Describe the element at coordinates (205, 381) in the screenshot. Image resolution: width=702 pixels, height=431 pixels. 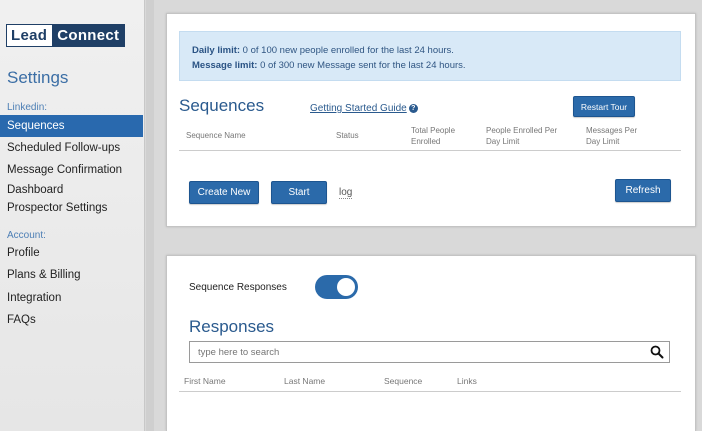
I see `column-first-name: First Name` at that location.